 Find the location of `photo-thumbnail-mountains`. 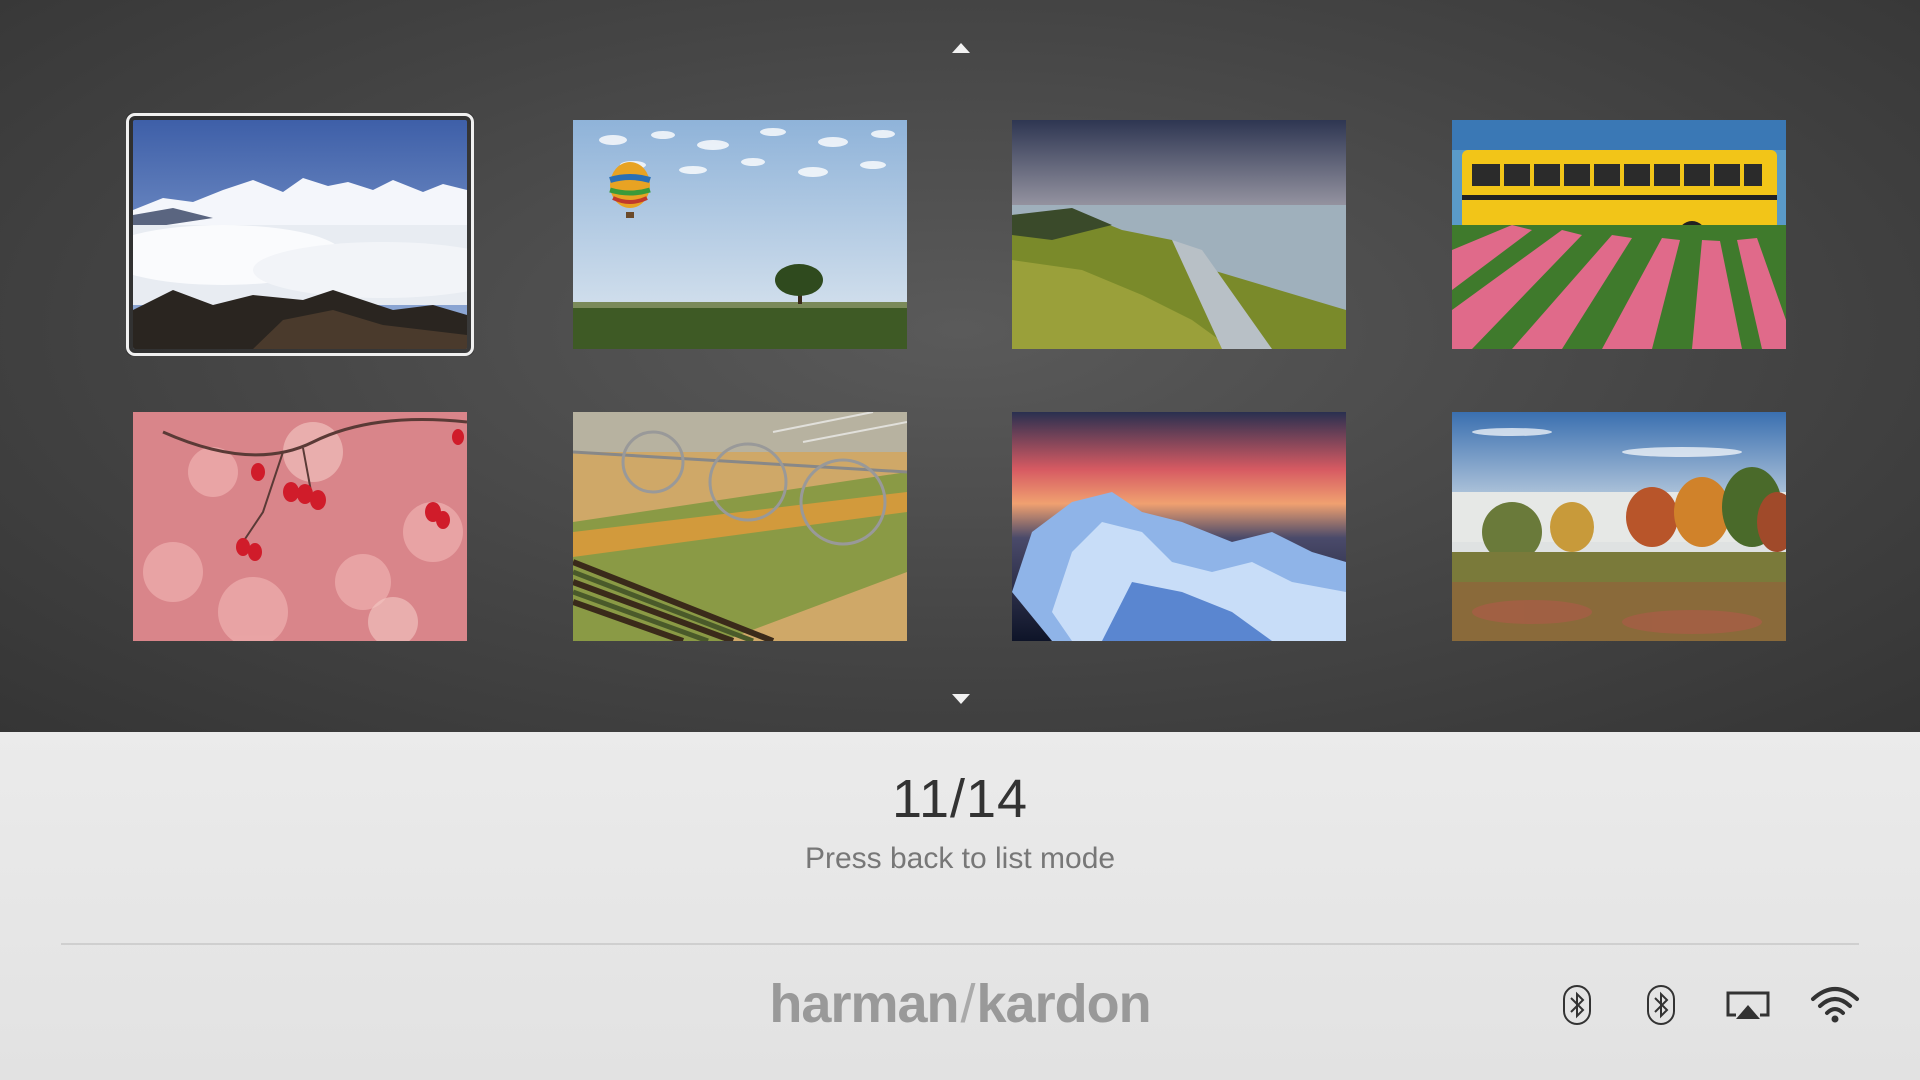

photo-thumbnail-mountains is located at coordinates (300, 234).